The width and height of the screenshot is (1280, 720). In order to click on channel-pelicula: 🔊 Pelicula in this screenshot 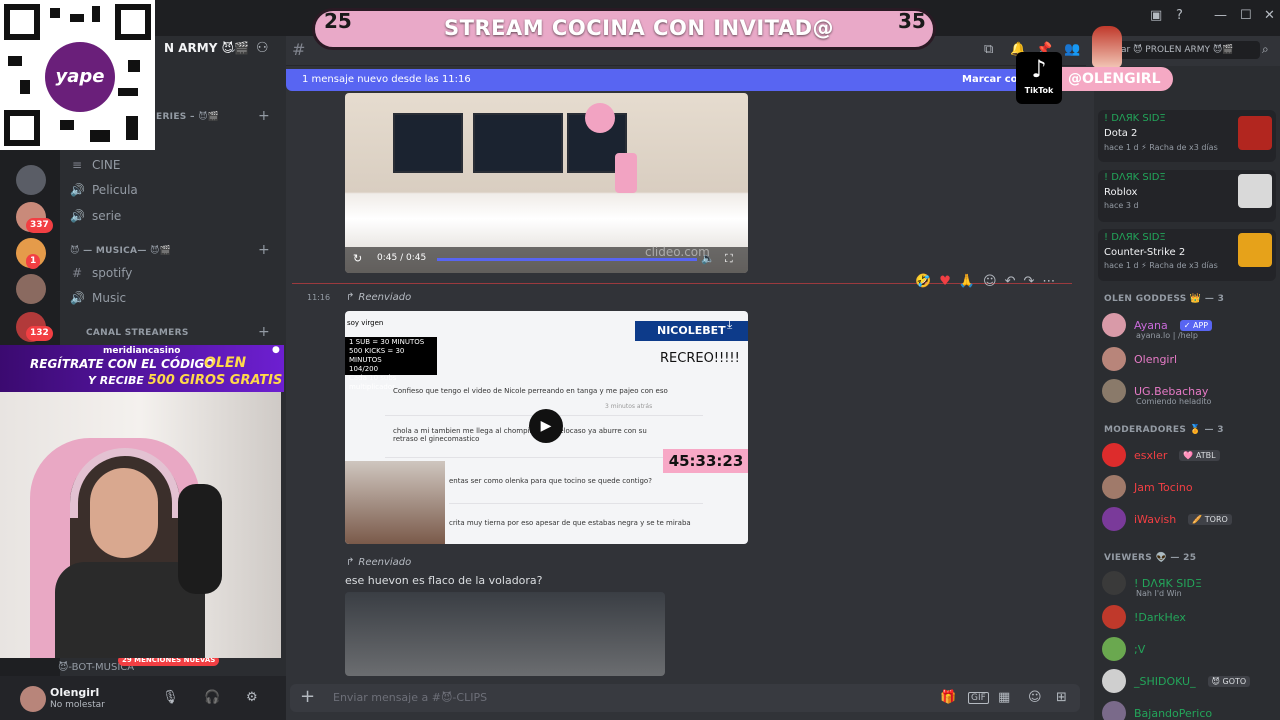, I will do `click(104, 190)`.